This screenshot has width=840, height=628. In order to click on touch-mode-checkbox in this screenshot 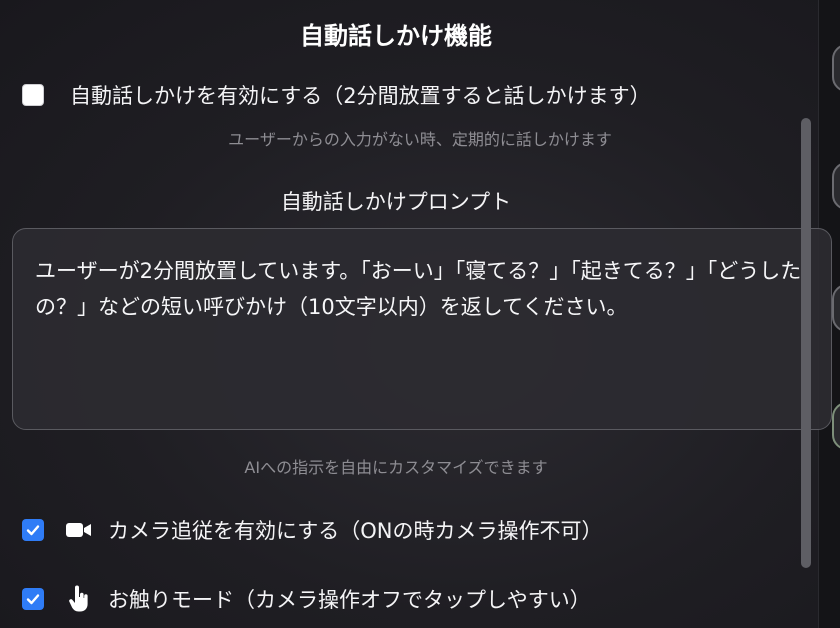, I will do `click(33, 599)`.